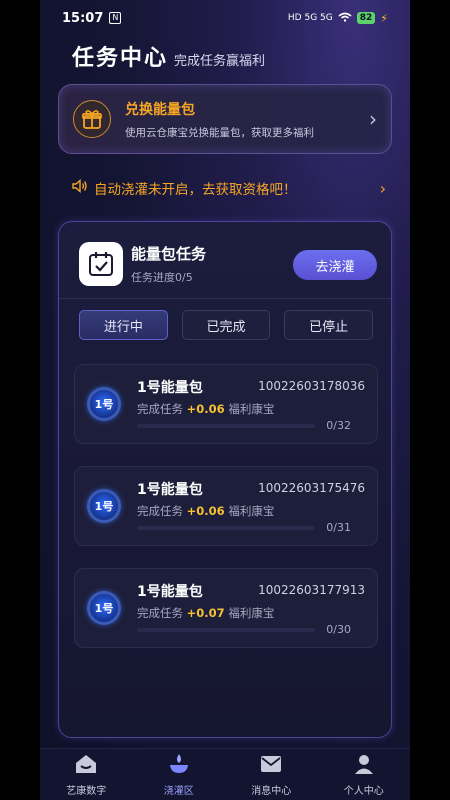 The width and height of the screenshot is (450, 800). I want to click on nav-label: 艺康数字, so click(86, 791).